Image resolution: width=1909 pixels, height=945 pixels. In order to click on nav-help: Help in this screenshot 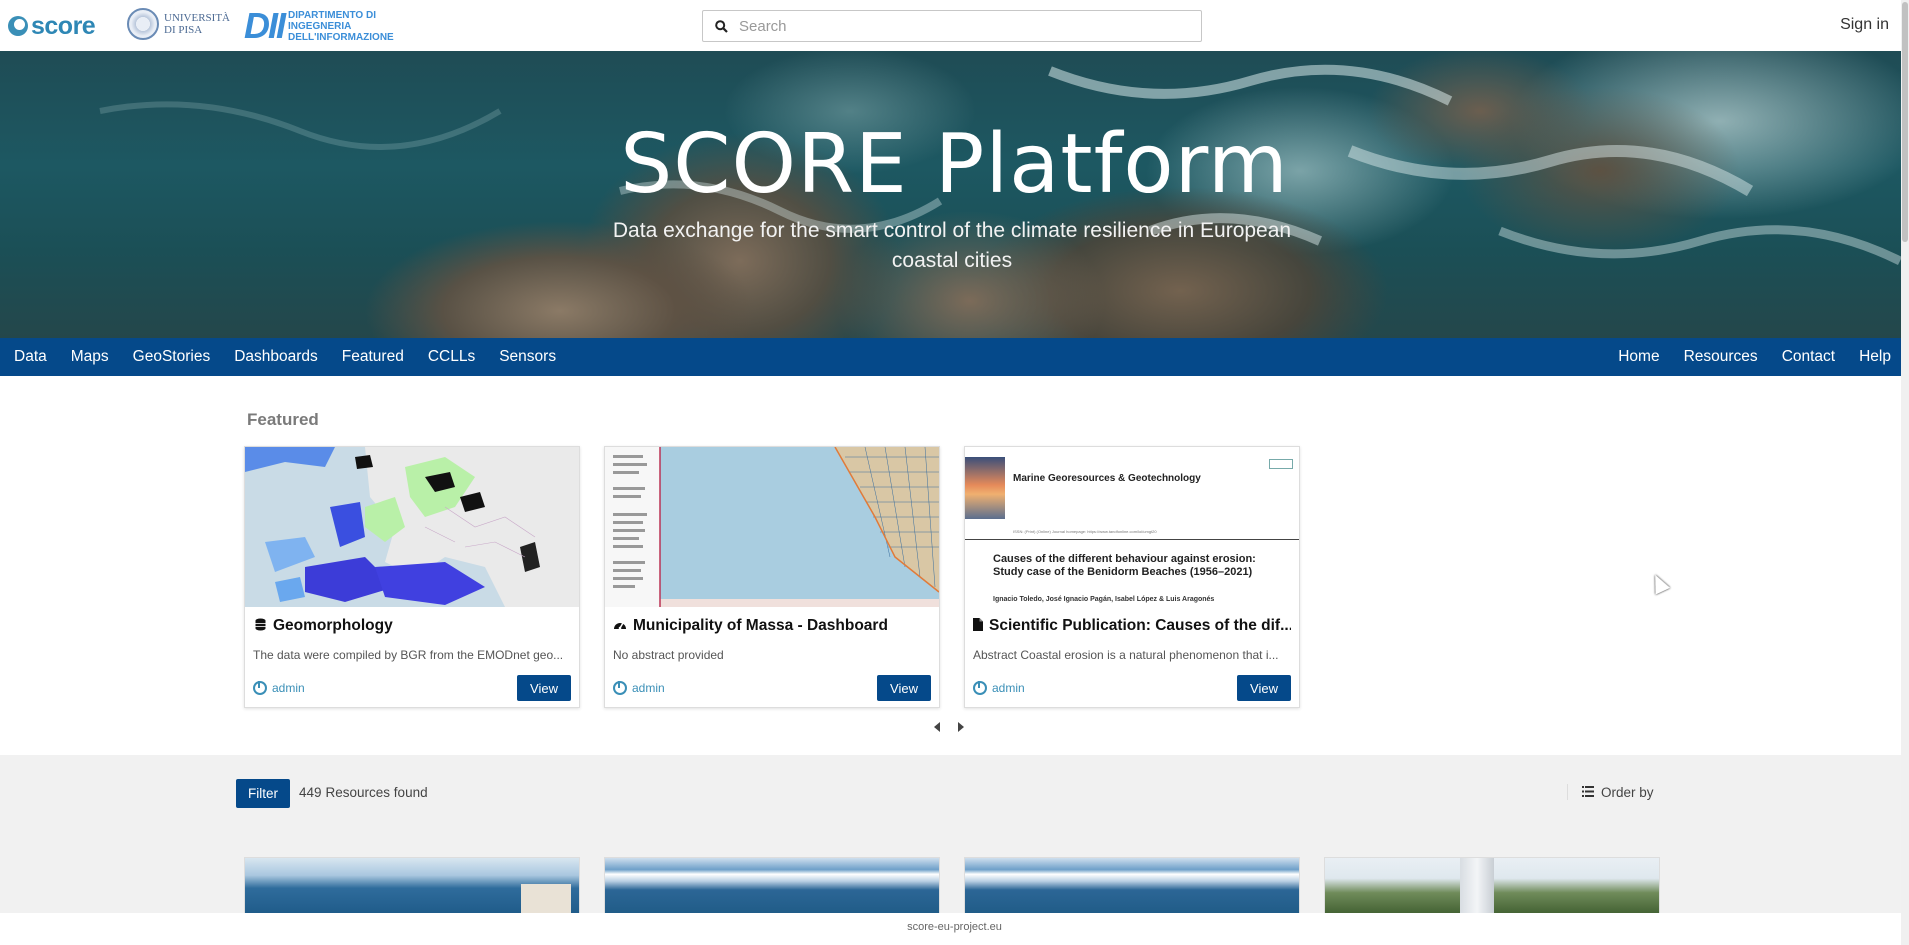, I will do `click(1878, 357)`.